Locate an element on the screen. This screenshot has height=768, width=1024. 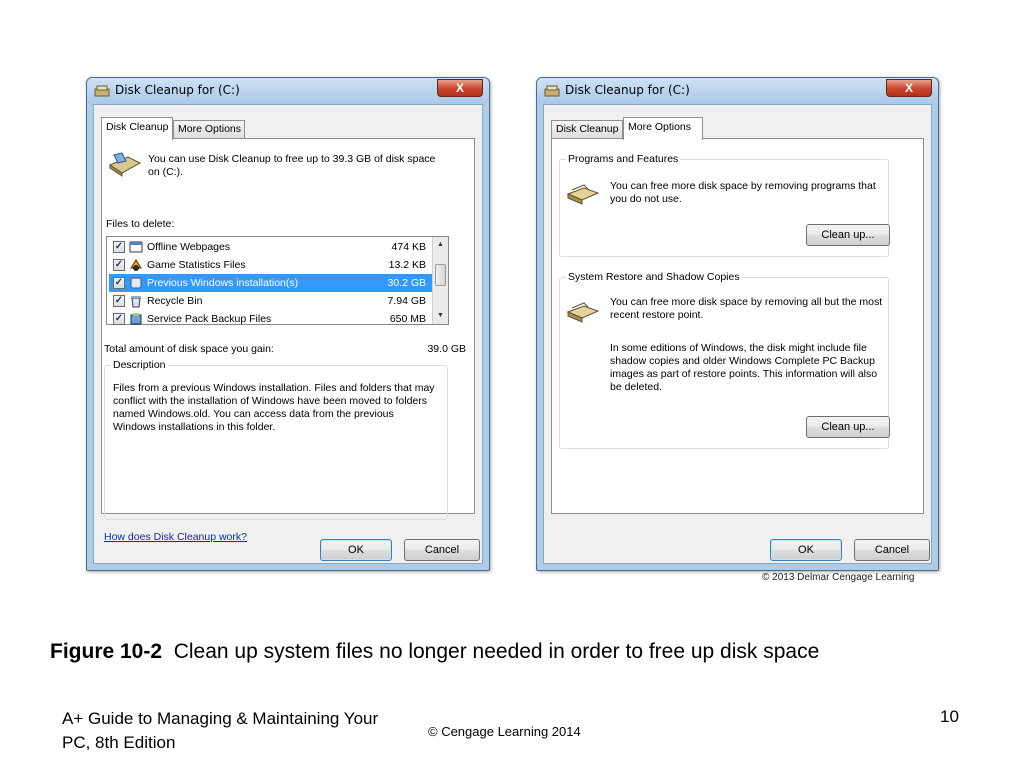
file-name: Previous Windows installation(s) is located at coordinates (223, 283).